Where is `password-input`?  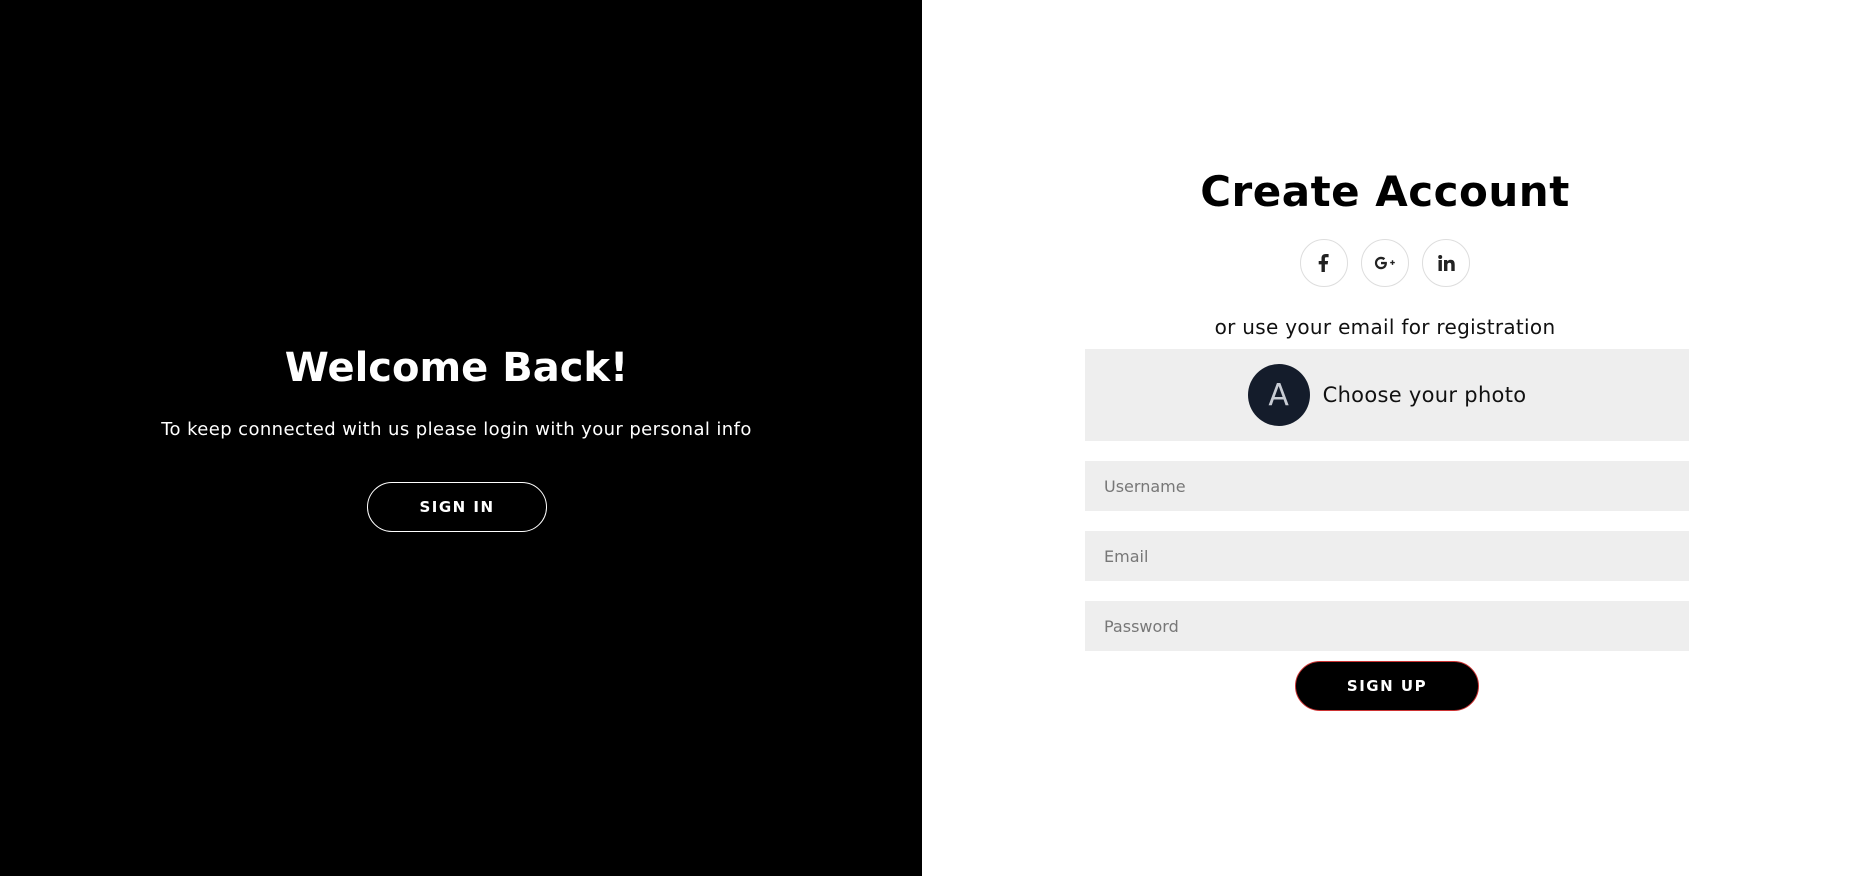 password-input is located at coordinates (1387, 626).